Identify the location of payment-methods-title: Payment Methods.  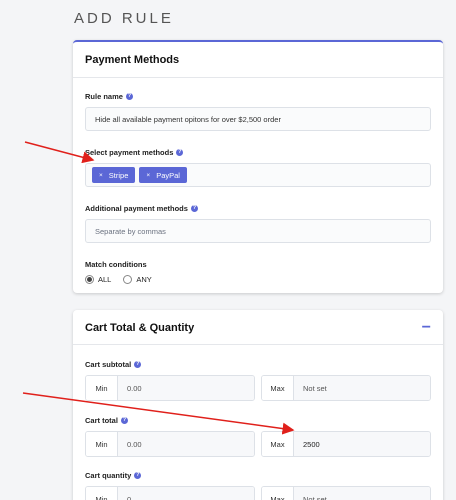
(132, 59).